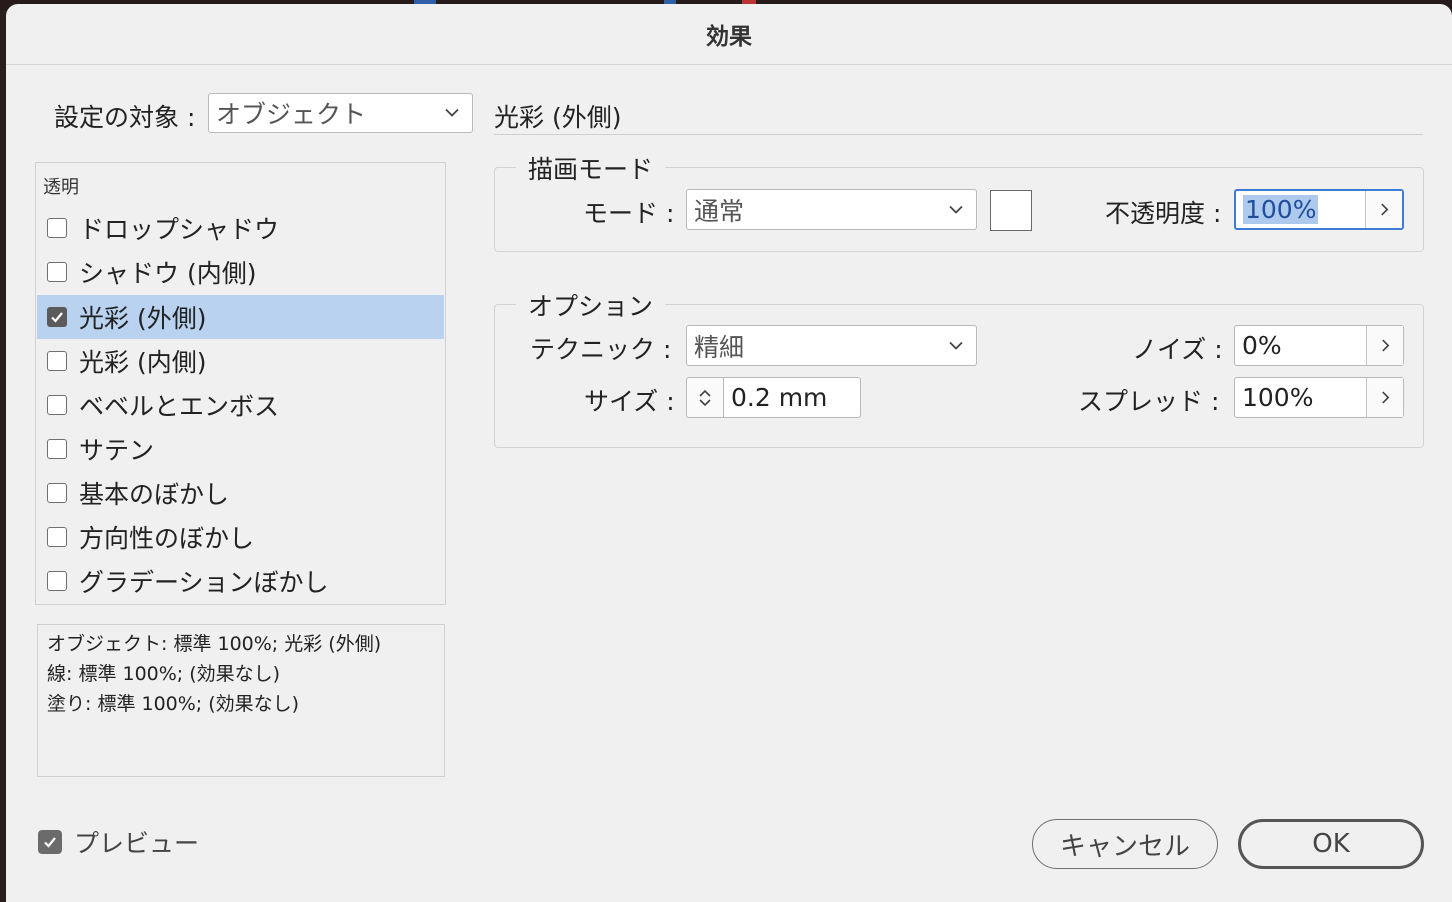 Image resolution: width=1452 pixels, height=902 pixels. I want to click on technique-label: テクニック :, so click(601, 349).